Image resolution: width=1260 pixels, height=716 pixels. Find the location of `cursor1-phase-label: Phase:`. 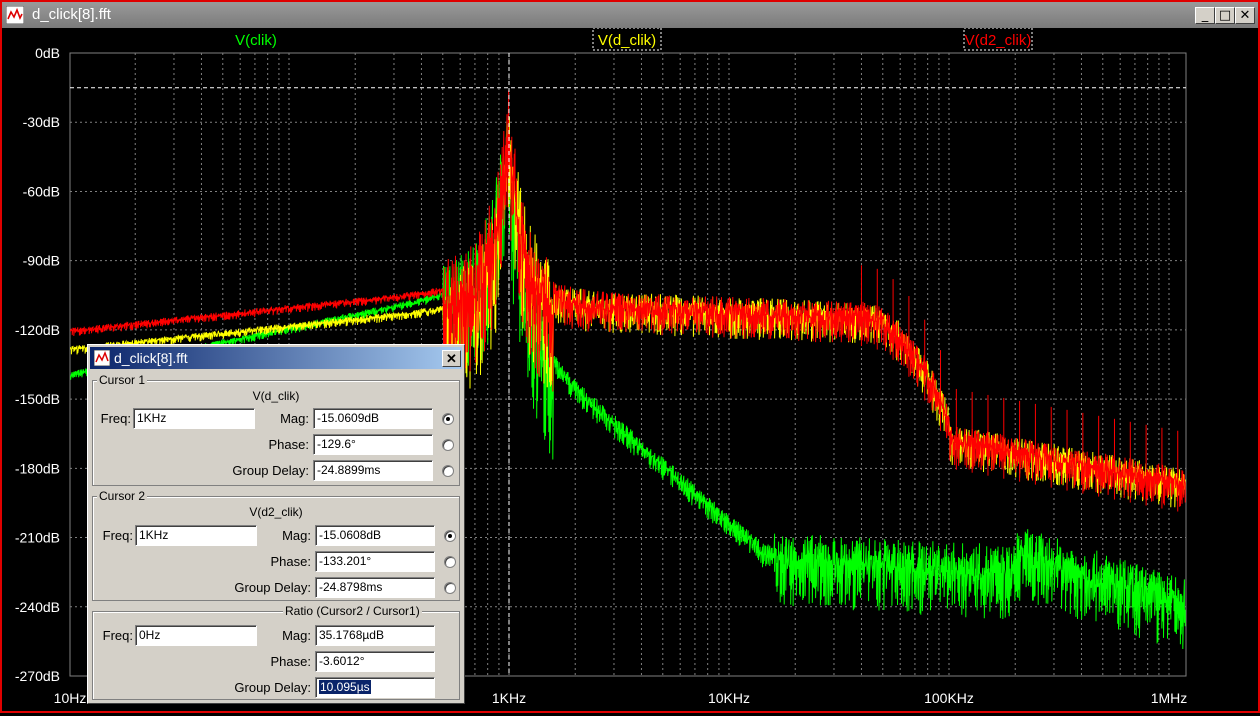

cursor1-phase-label: Phase: is located at coordinates (288, 444).